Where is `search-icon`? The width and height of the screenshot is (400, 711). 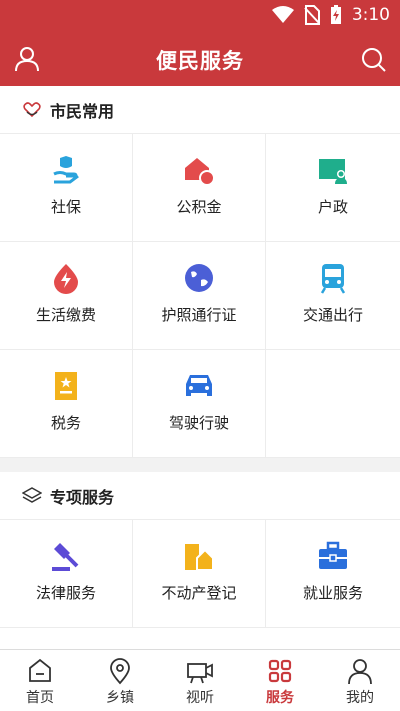 search-icon is located at coordinates (373, 59).